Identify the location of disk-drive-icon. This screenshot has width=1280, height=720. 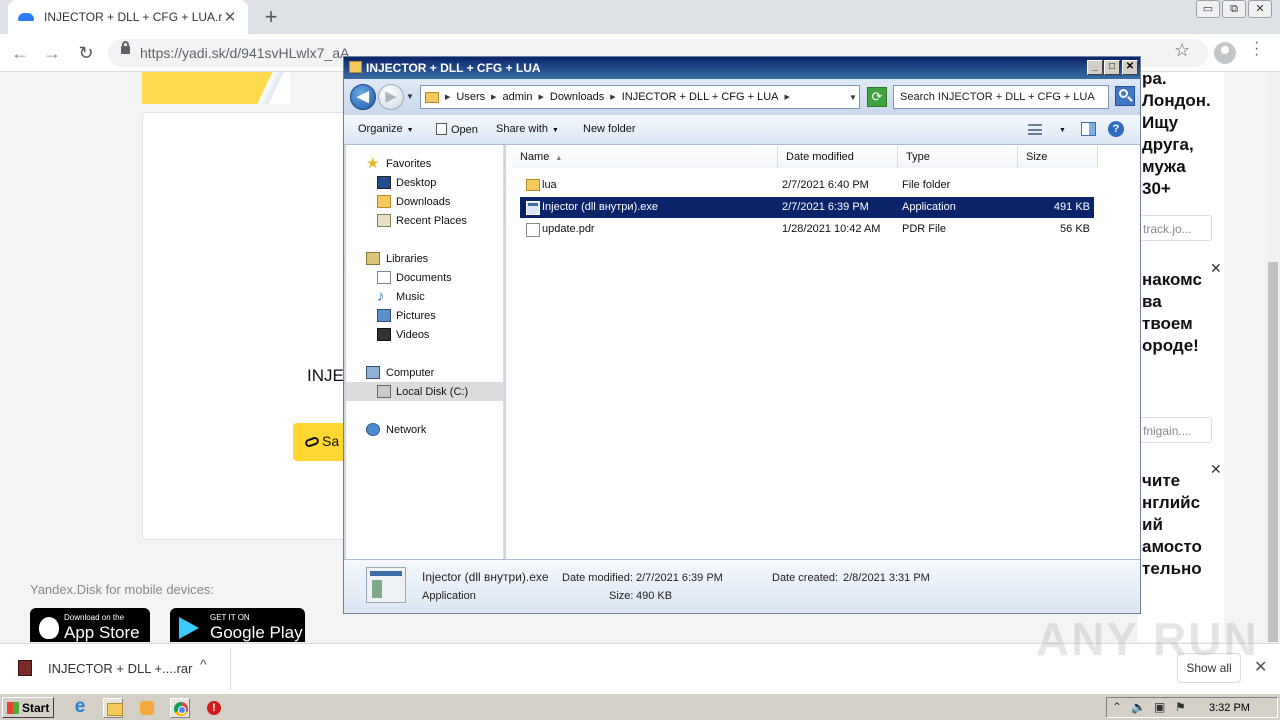
(384, 391).